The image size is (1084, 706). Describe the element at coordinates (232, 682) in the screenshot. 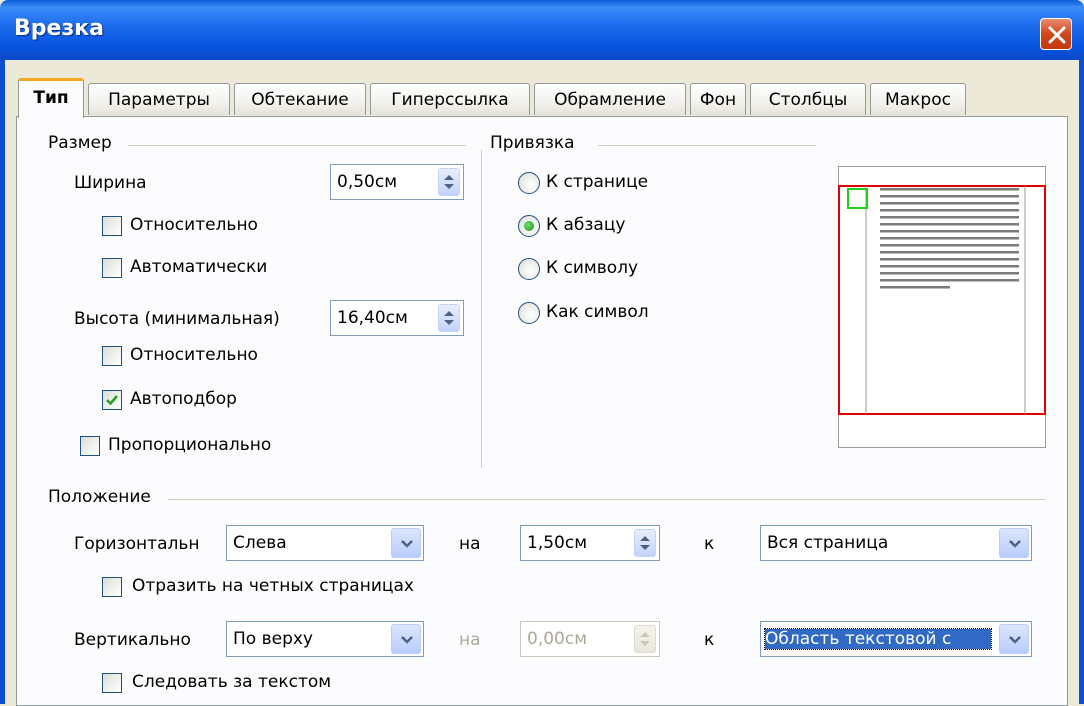

I see `follow-text-label: Следовать за текстом` at that location.